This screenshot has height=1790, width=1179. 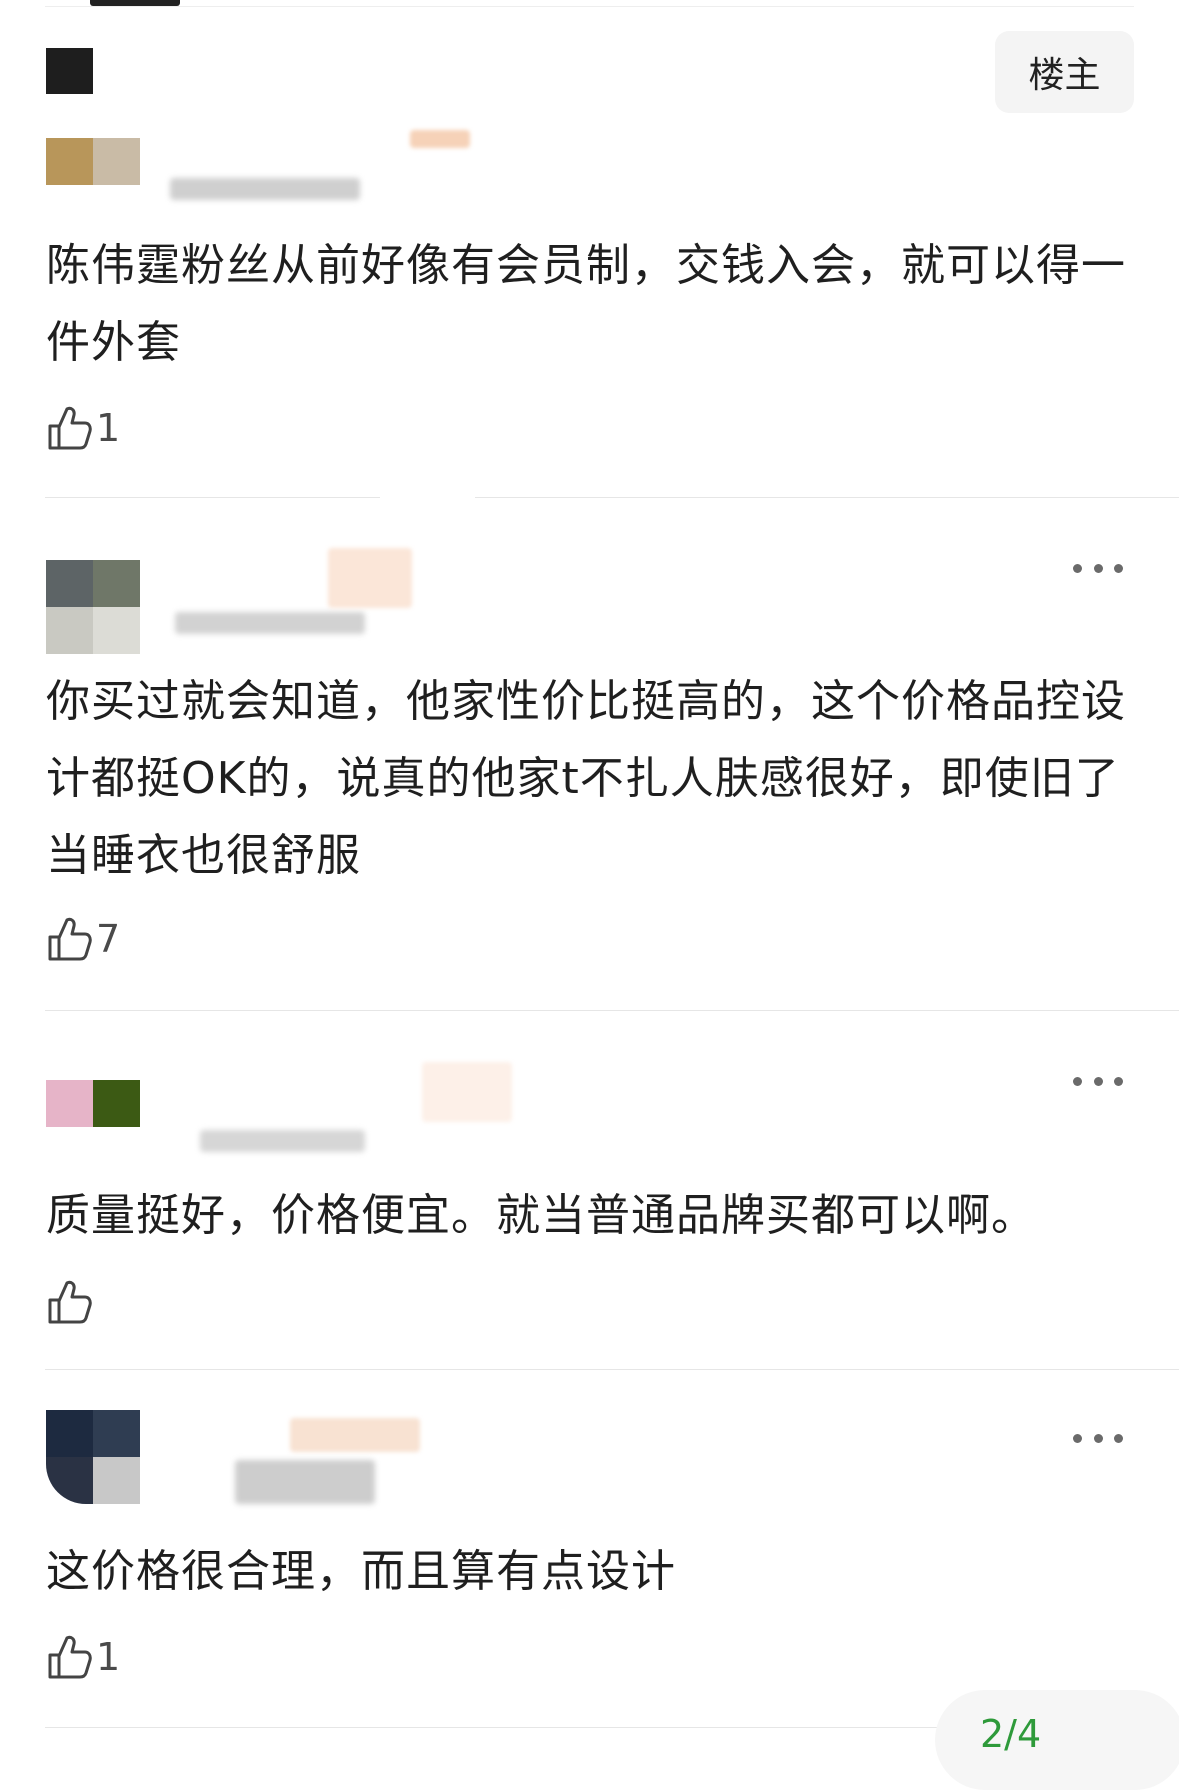 I want to click on page-indicator: 2/4, so click(x=1011, y=1734).